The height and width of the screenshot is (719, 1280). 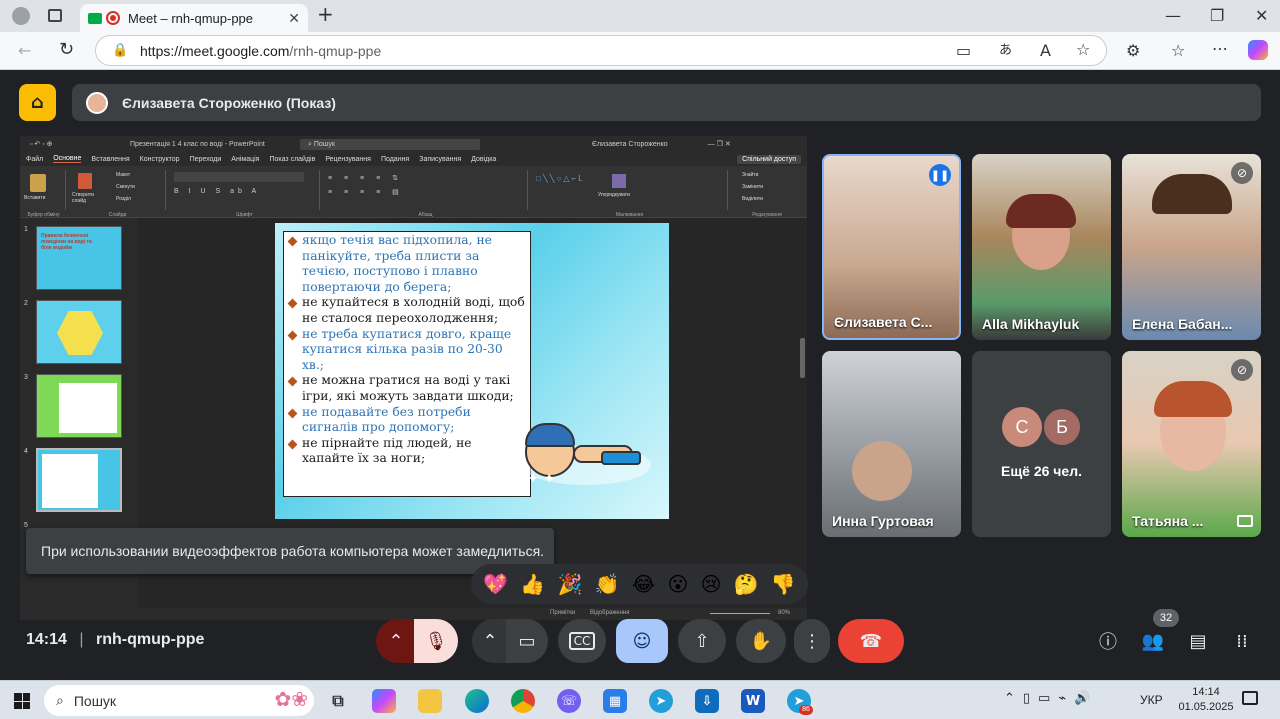 I want to click on start-button, so click(x=22, y=701).